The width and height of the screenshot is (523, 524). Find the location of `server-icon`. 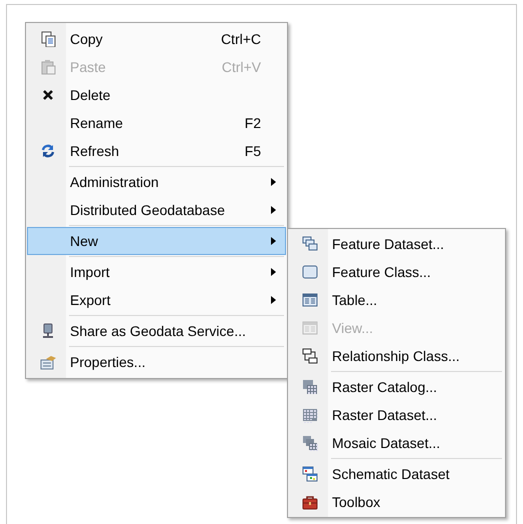

server-icon is located at coordinates (48, 331).